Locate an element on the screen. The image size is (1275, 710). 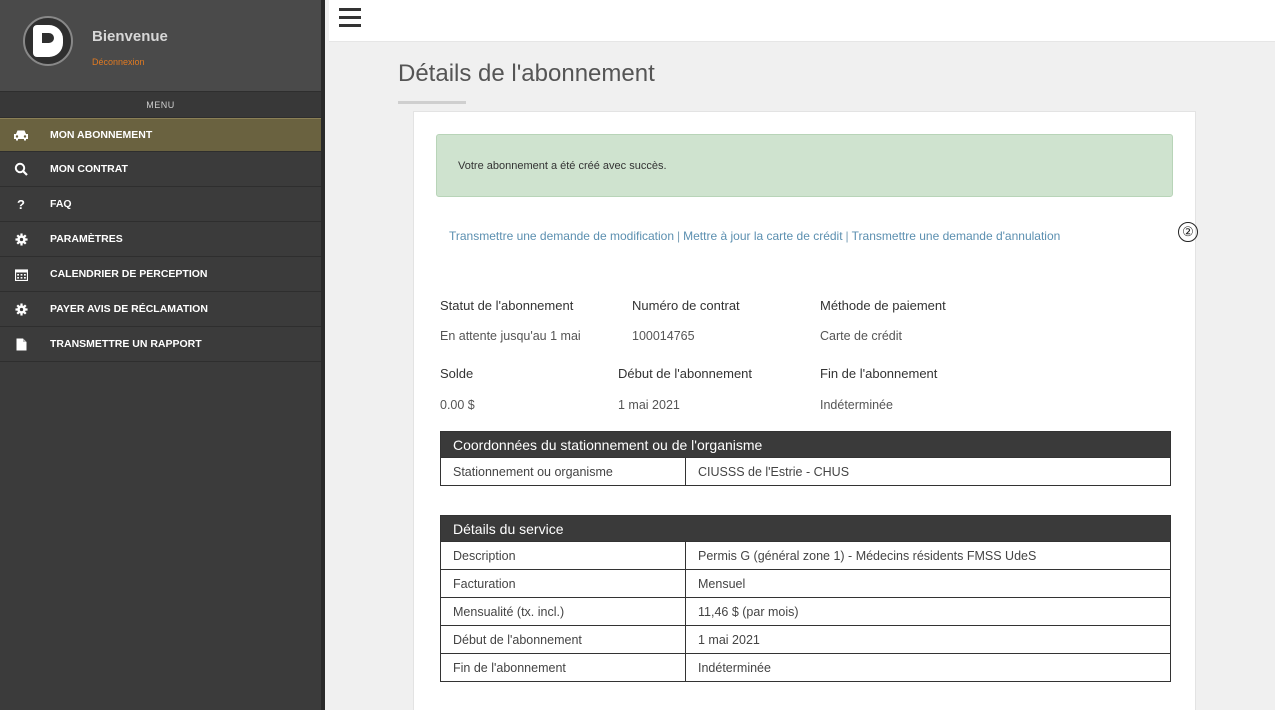
table-key: Mensualité (tx. incl.) is located at coordinates (563, 611).